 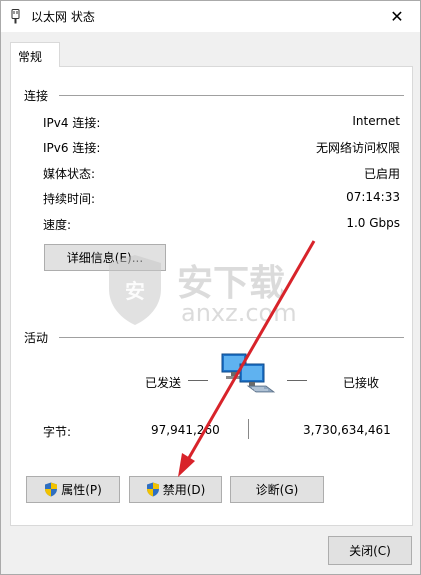 What do you see at coordinates (57, 432) in the screenshot?
I see `bytes-label: 字节:` at bounding box center [57, 432].